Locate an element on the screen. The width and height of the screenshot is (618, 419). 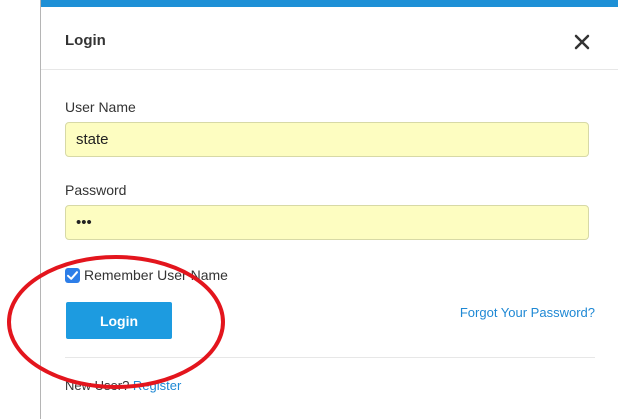
close-icon is located at coordinates (582, 42).